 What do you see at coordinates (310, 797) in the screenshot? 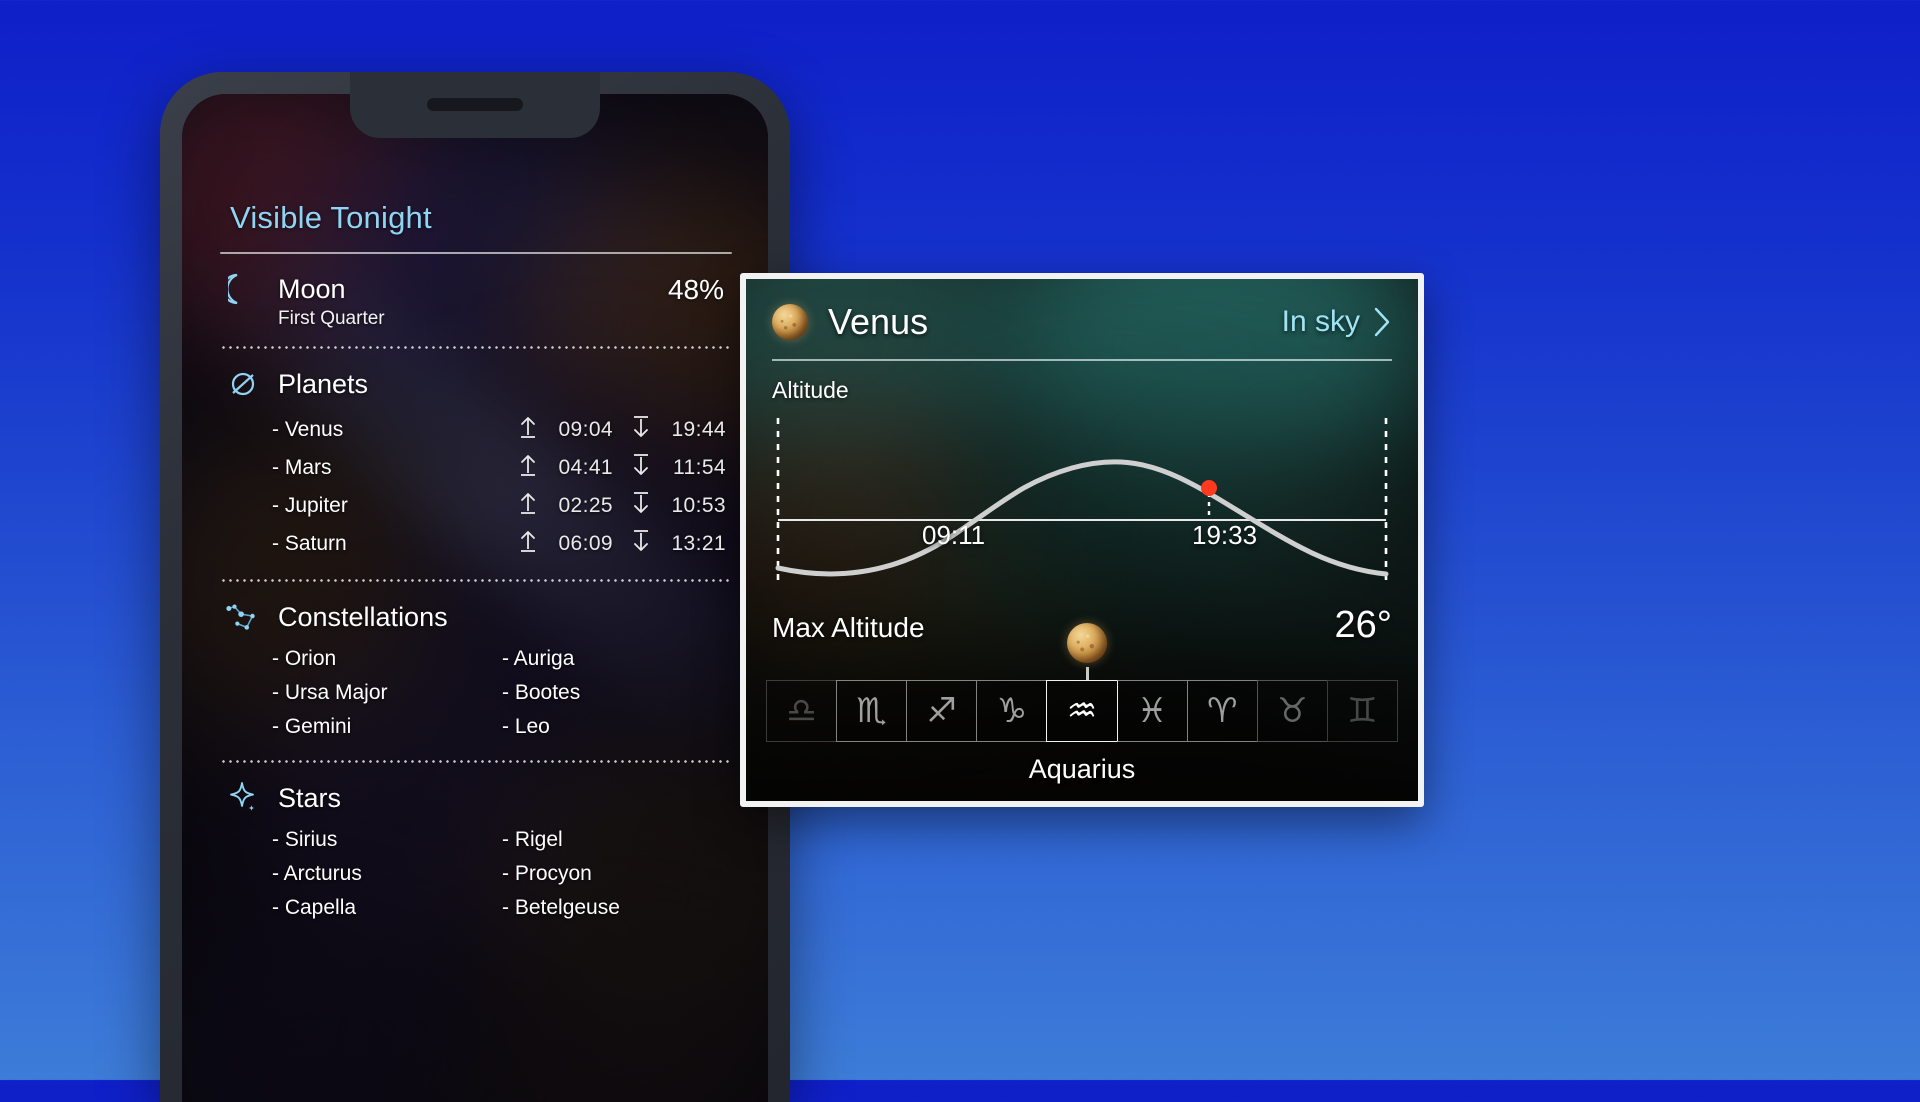
I see `section-title-stars: Stars` at bounding box center [310, 797].